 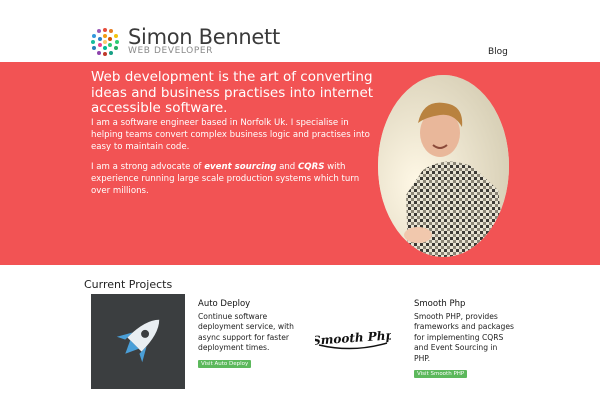 I want to click on project-name-smooth-php: Smooth Php, so click(x=440, y=304).